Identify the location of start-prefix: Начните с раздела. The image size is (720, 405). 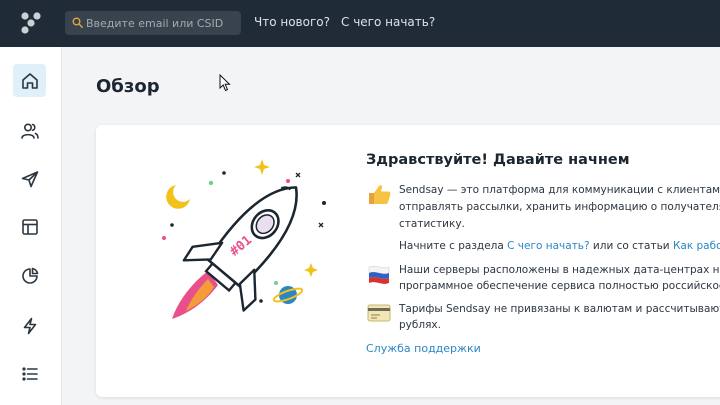
(453, 246).